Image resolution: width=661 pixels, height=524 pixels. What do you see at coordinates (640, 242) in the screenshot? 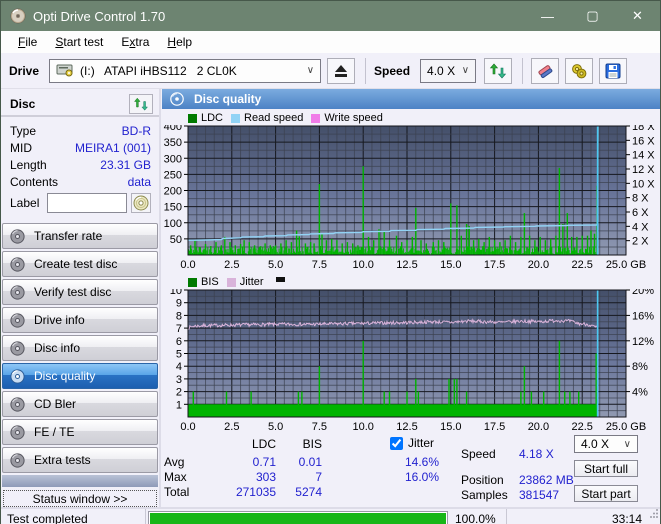
I see `svg-text: 2 X` at bounding box center [640, 242].